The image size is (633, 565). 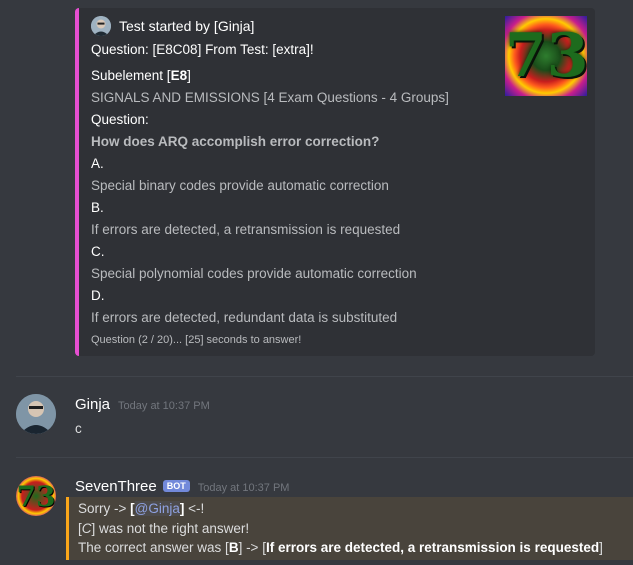 I want to click on author-avatar, so click(x=101, y=26).